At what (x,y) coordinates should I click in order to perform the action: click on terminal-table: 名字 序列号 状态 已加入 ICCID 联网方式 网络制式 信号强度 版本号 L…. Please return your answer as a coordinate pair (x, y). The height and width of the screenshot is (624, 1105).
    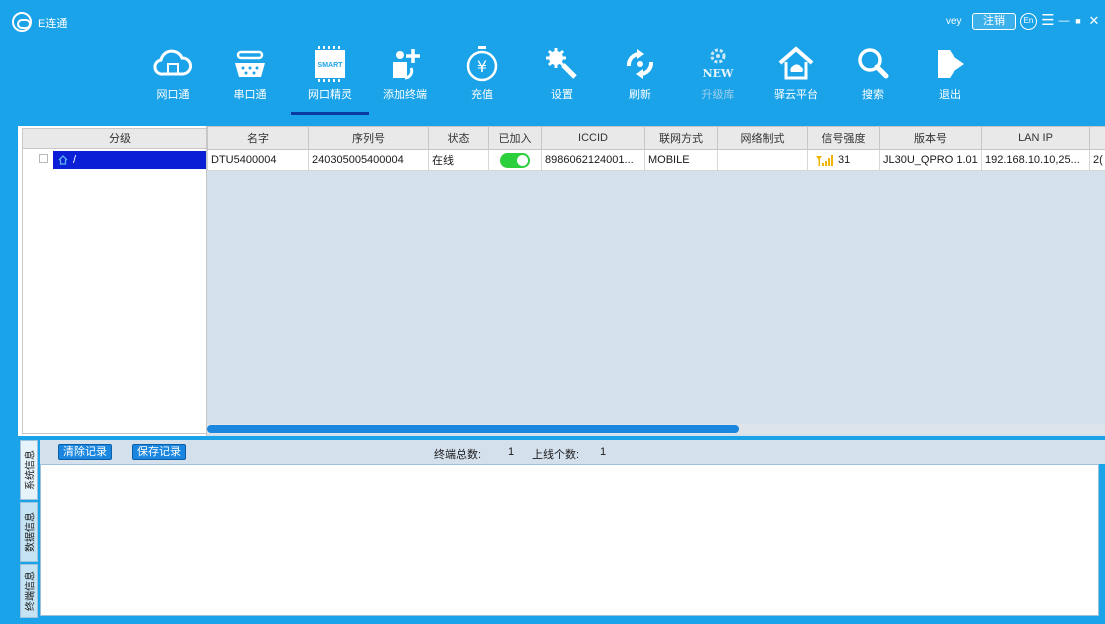
    Looking at the image, I should click on (656, 148).